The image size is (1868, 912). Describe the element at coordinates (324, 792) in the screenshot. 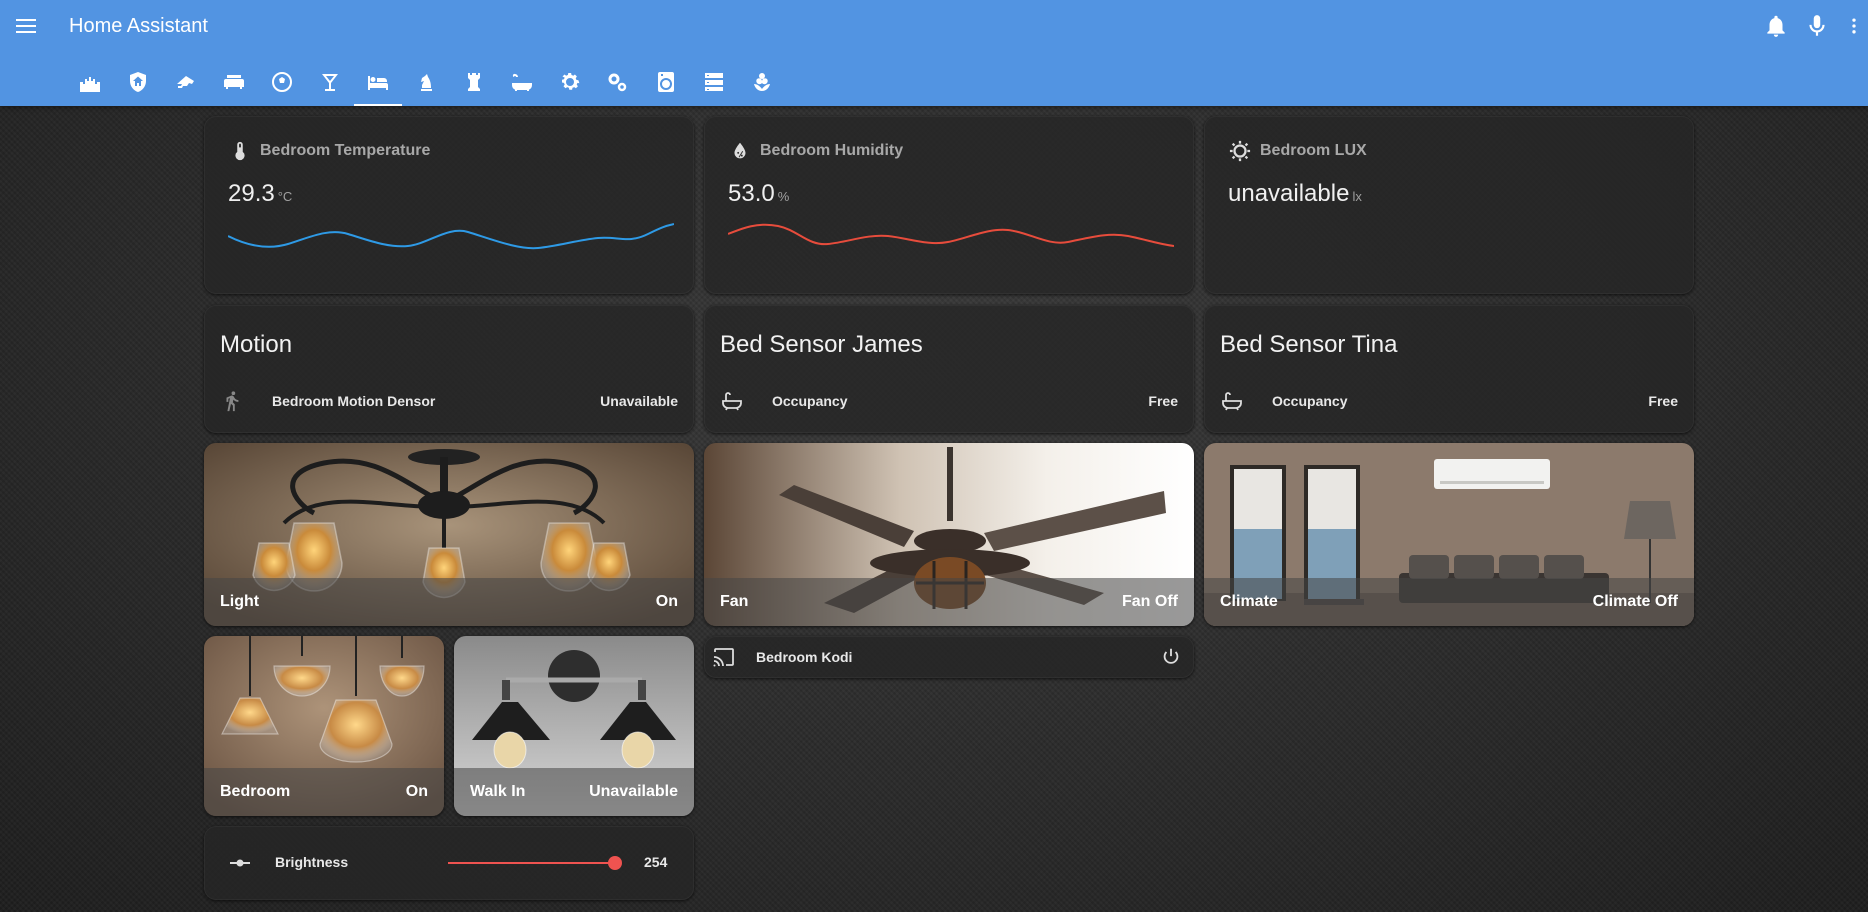

I see `picture-bar: Bedroom On` at that location.